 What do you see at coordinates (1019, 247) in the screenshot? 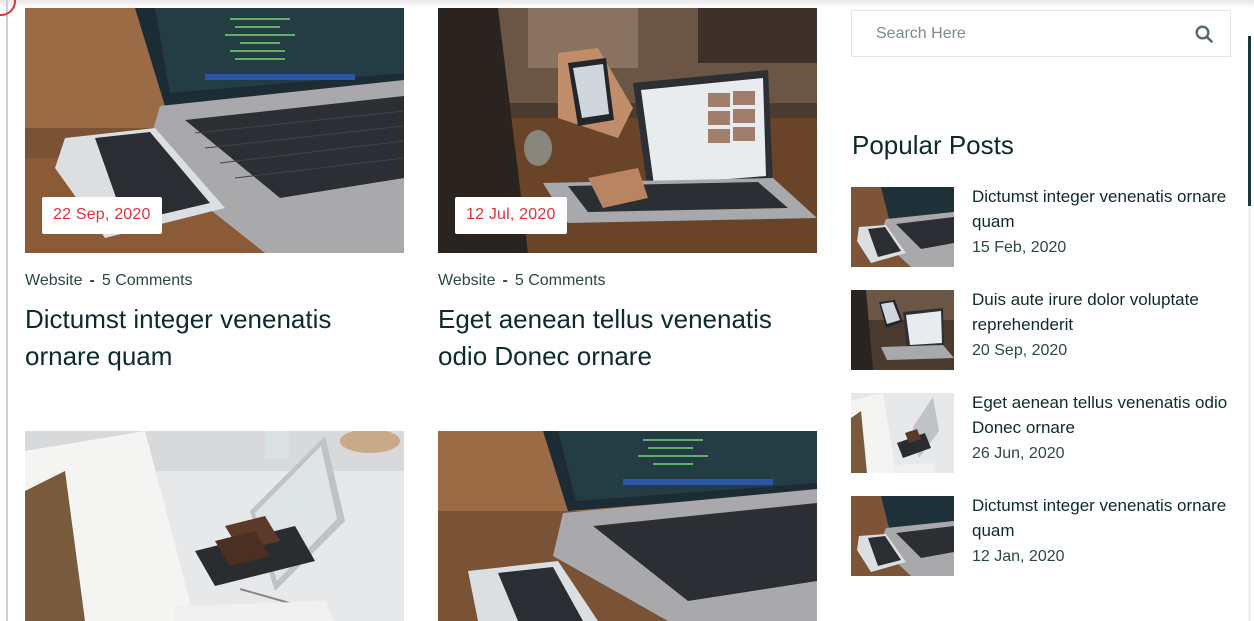
I see `popular-post-date: 15 Feb, 2020` at bounding box center [1019, 247].